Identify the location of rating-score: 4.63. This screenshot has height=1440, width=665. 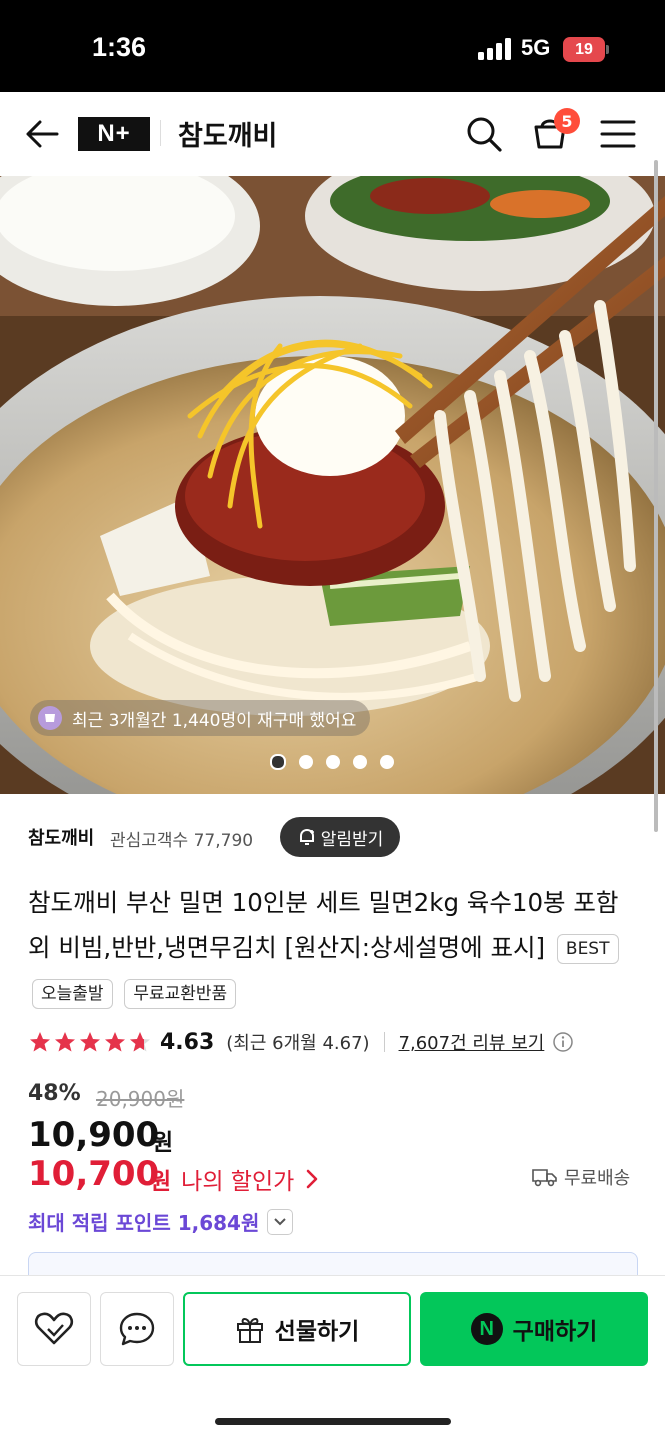
(187, 1042).